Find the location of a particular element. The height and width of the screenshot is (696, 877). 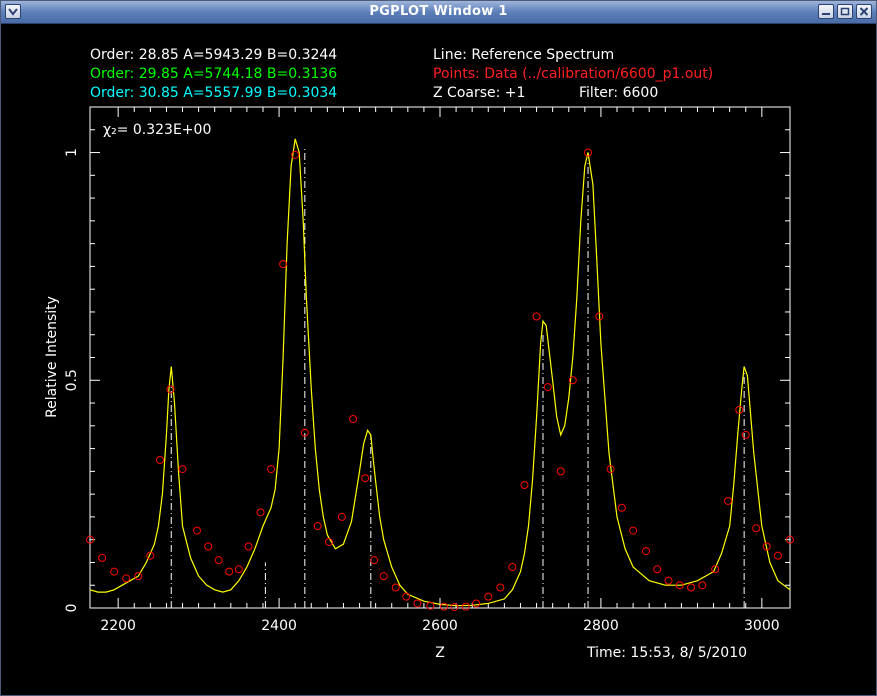

minimize-icon is located at coordinates (826, 14).